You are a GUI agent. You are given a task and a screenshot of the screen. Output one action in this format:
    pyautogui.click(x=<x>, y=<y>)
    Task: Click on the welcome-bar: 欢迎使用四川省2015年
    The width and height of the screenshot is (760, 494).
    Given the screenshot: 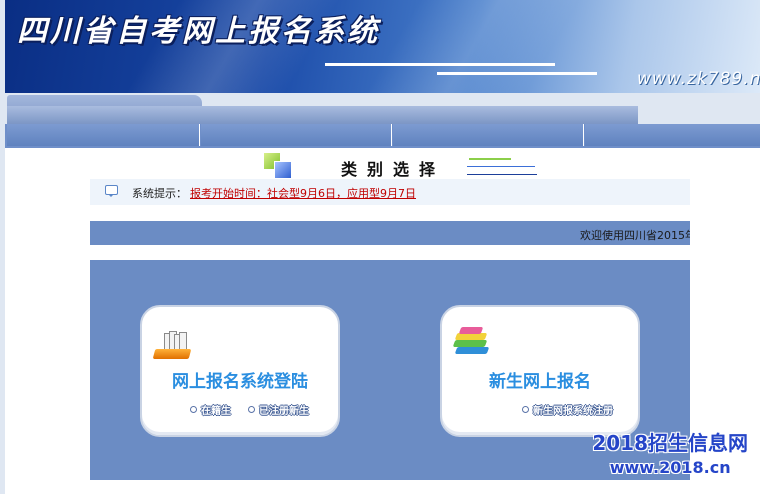 What is the action you would take?
    pyautogui.click(x=390, y=233)
    